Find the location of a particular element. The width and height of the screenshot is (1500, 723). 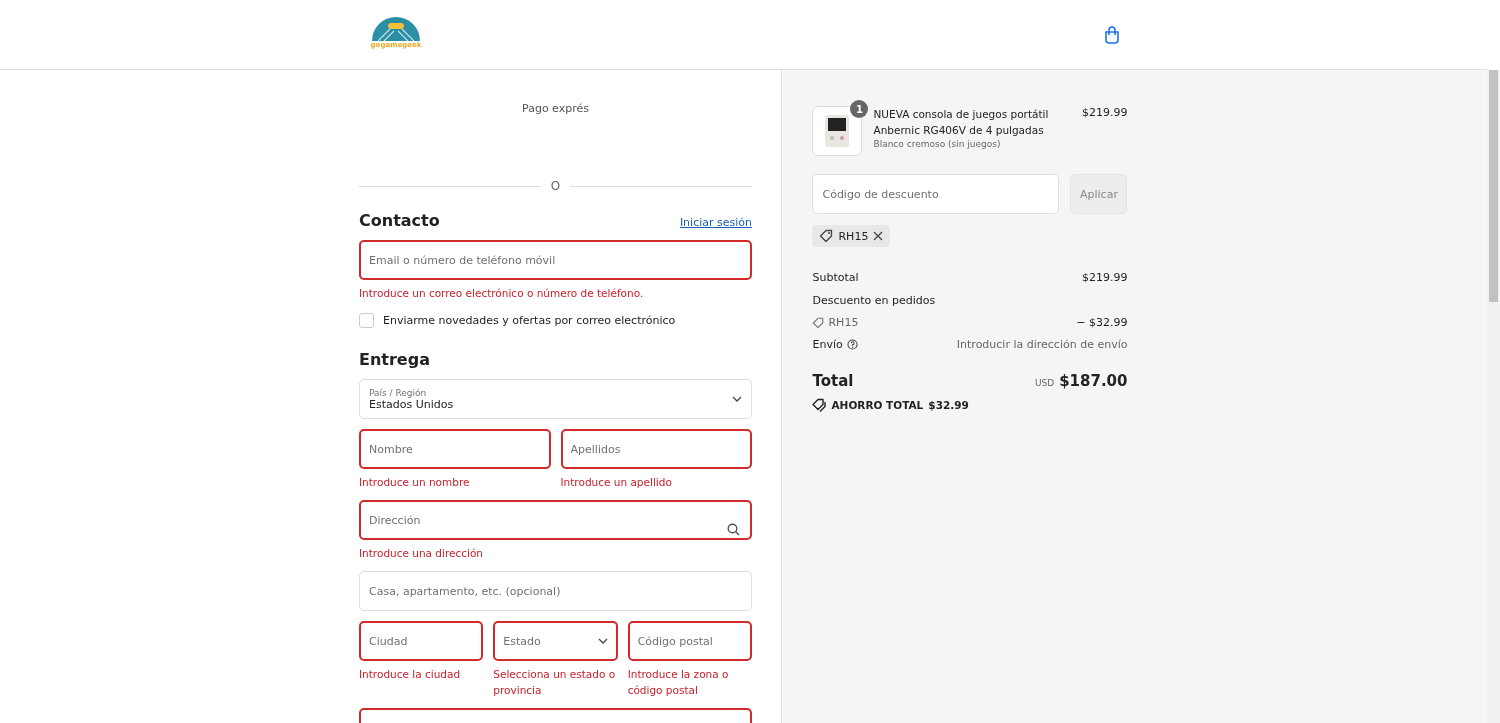

product-price: $219.99 is located at coordinates (1104, 112).